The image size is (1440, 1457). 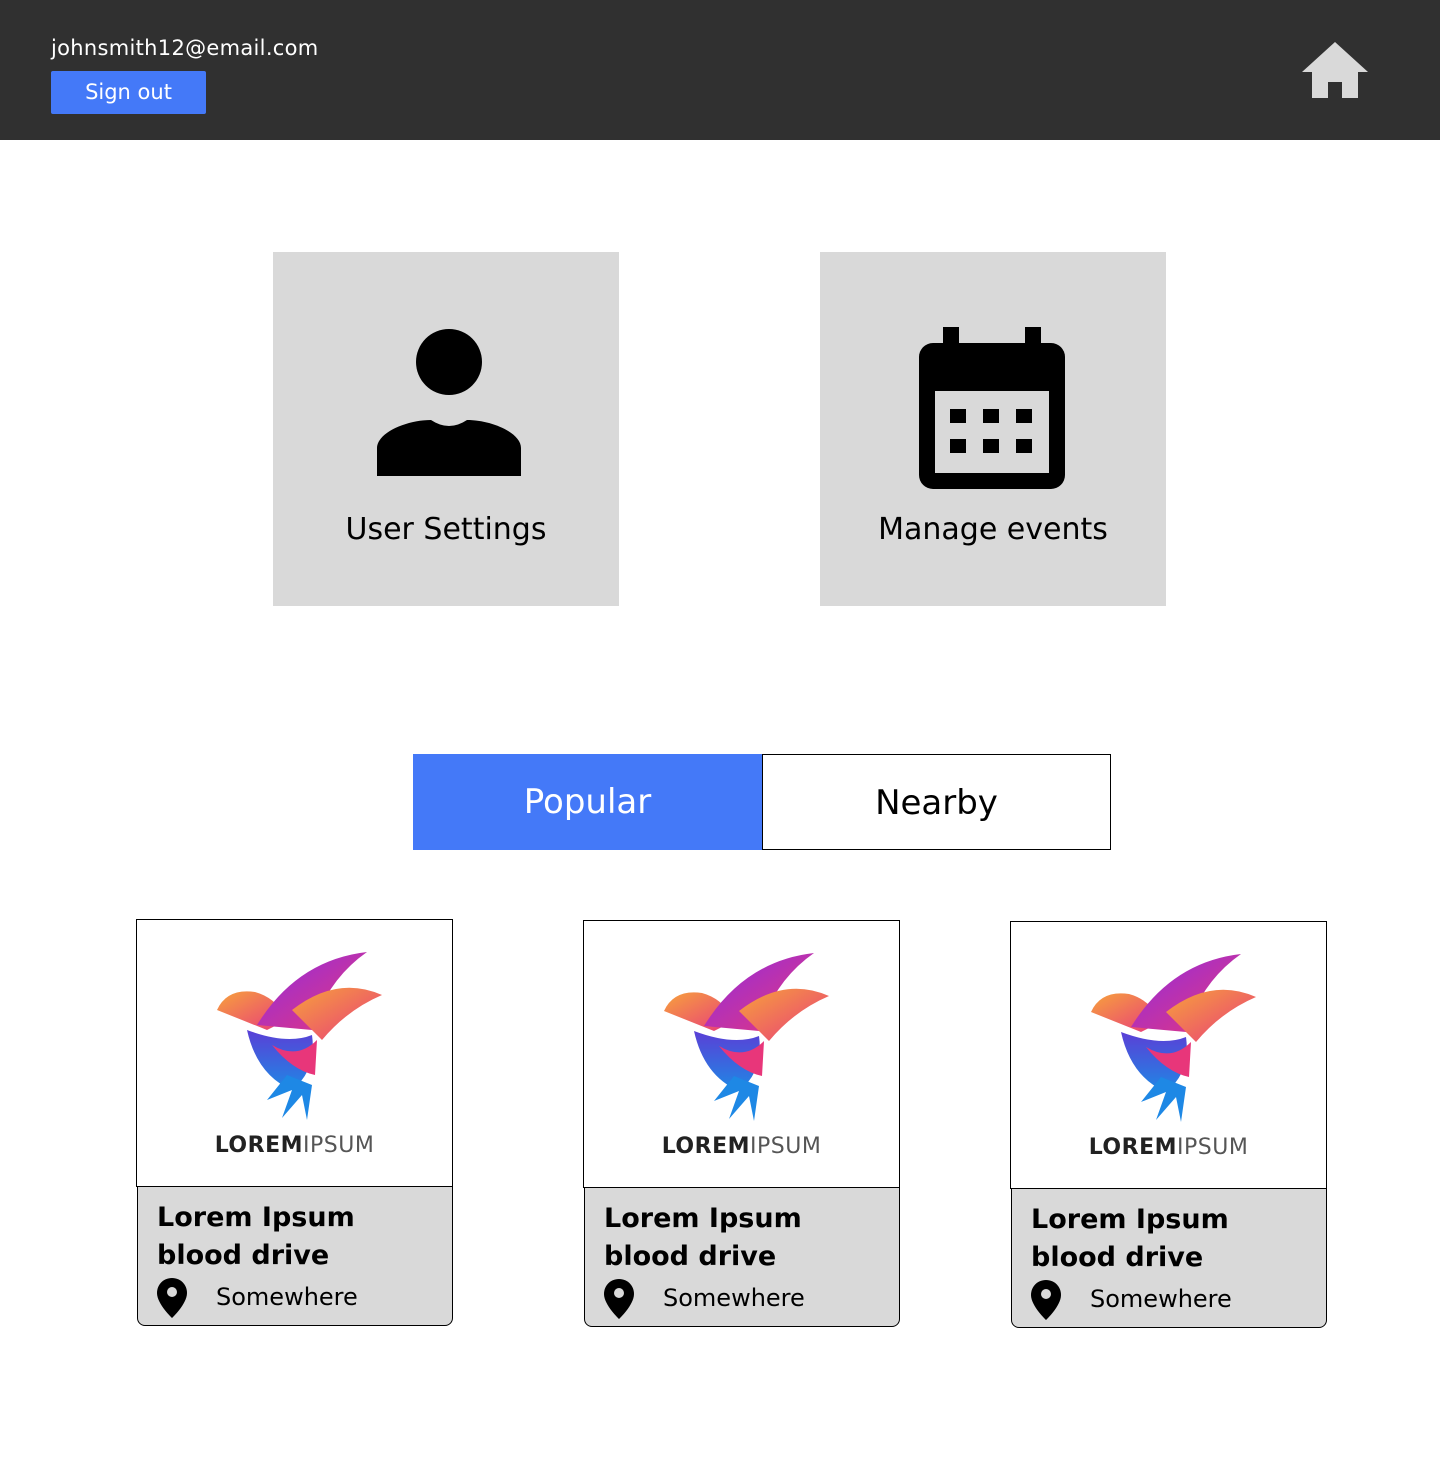 What do you see at coordinates (185, 48) in the screenshot?
I see `user-email: johnsmith12@email.com` at bounding box center [185, 48].